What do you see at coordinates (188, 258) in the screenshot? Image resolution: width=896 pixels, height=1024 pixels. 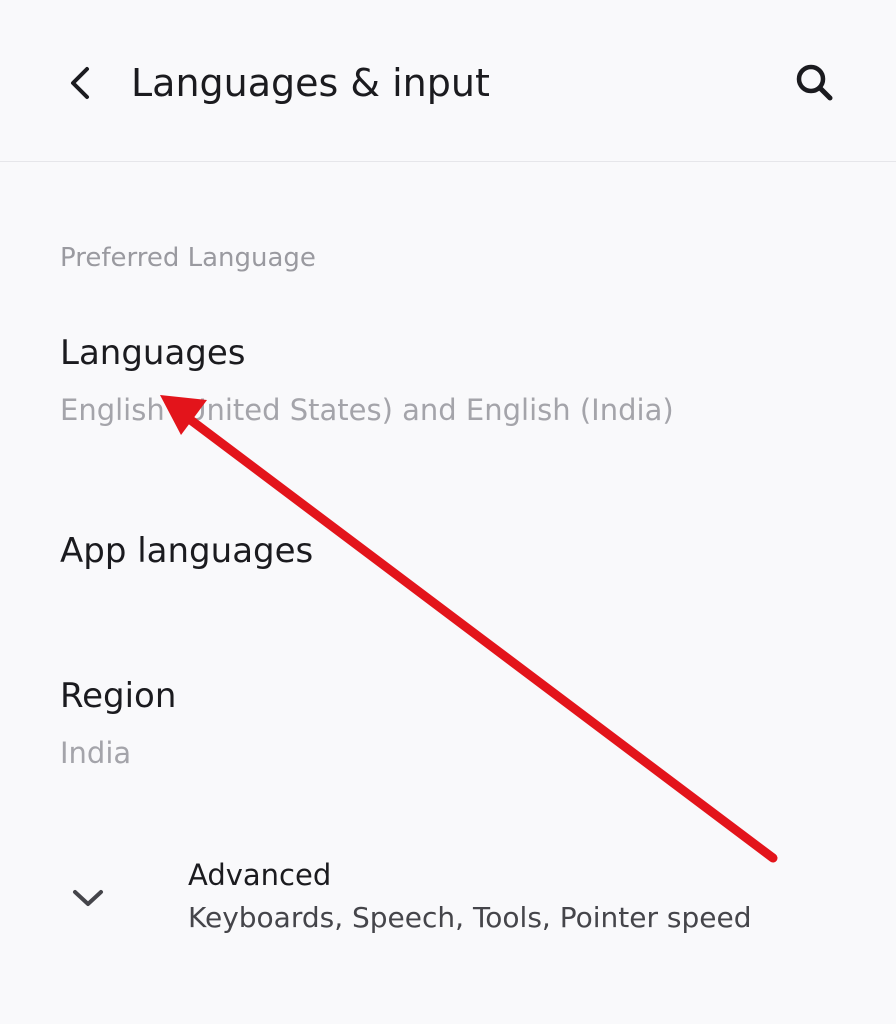 I see `section-header-preferred-language: Preferred Language` at bounding box center [188, 258].